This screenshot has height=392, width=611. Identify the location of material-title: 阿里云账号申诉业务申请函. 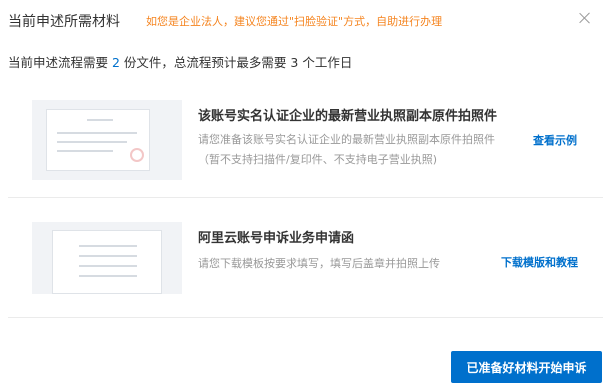
(276, 238).